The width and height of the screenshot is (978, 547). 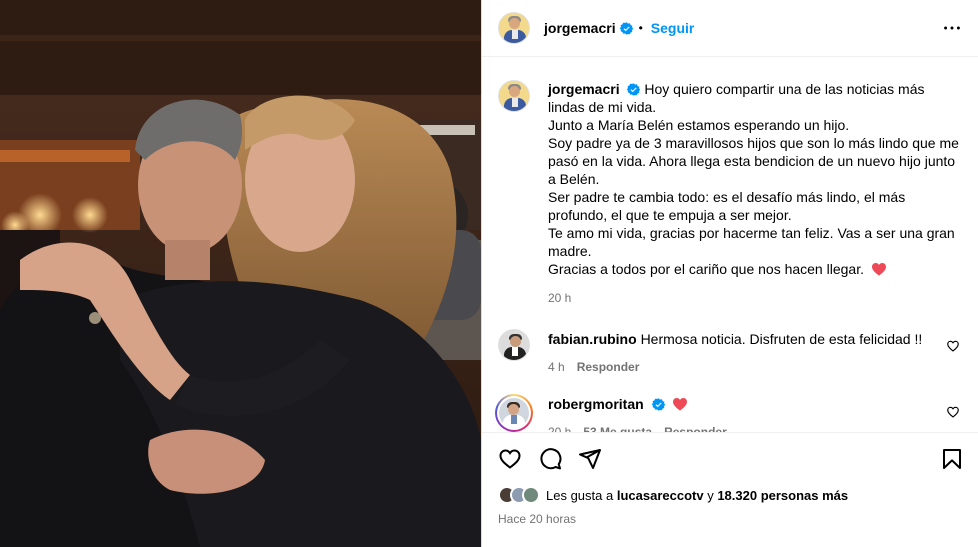 I want to click on post-timestamp: Hace 20 horas, so click(x=731, y=519).